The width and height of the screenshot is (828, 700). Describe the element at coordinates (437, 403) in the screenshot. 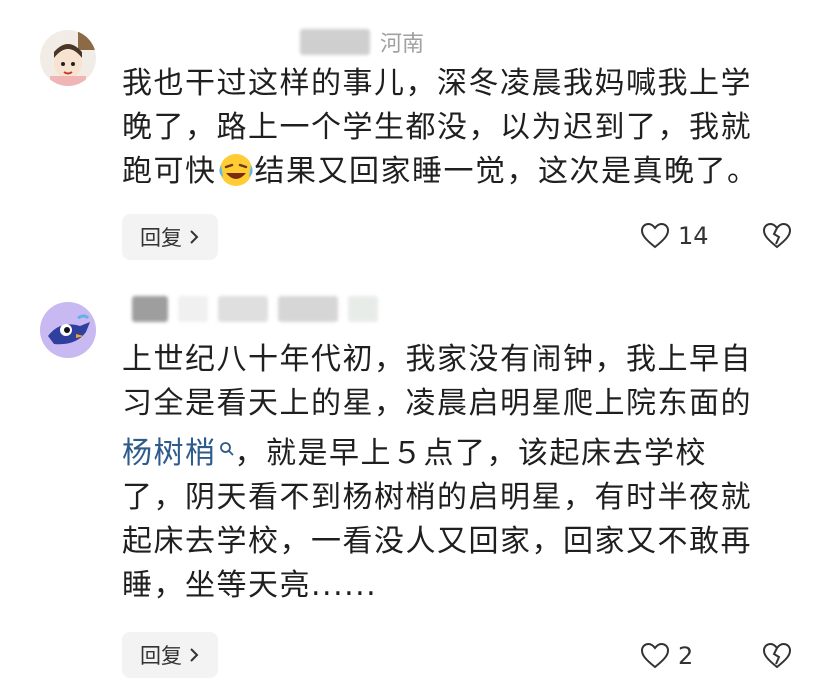

I see `comment-line: 习全是看天上的星，凌晨启明星爬上院东面的` at that location.